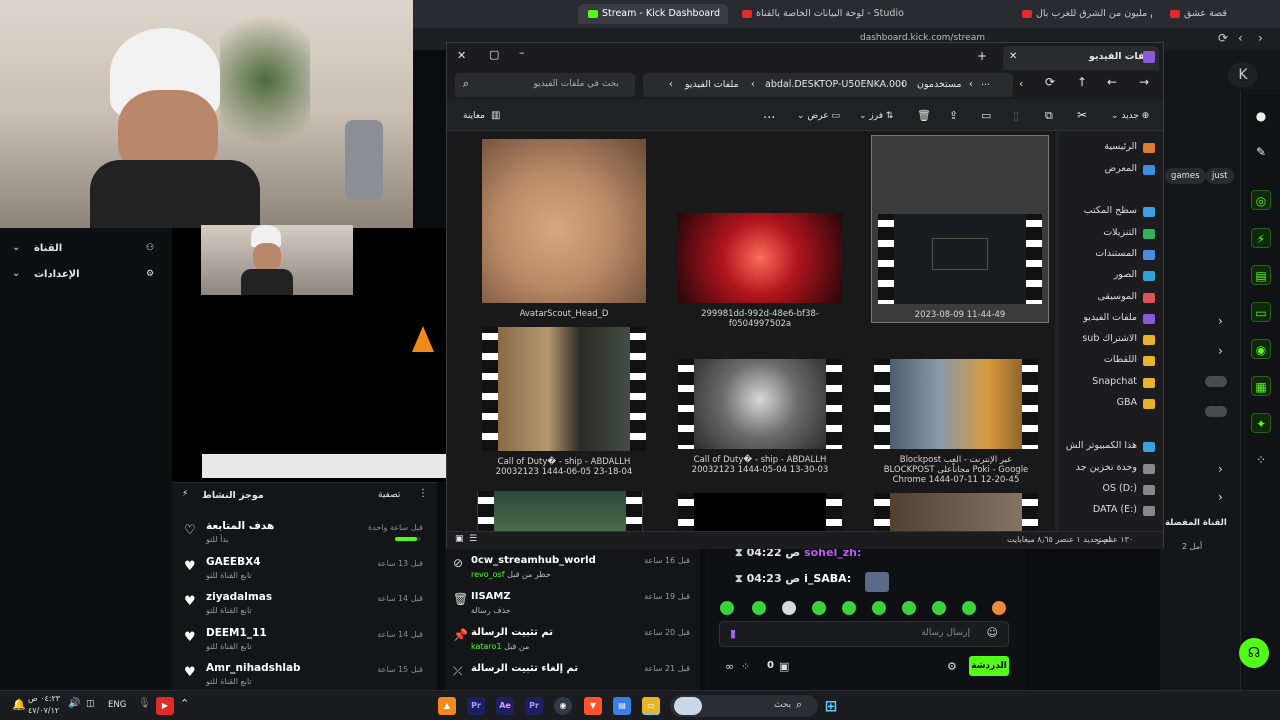 This screenshot has height=720, width=1280. I want to click on nav-item: المعرض, so click(1111, 170).